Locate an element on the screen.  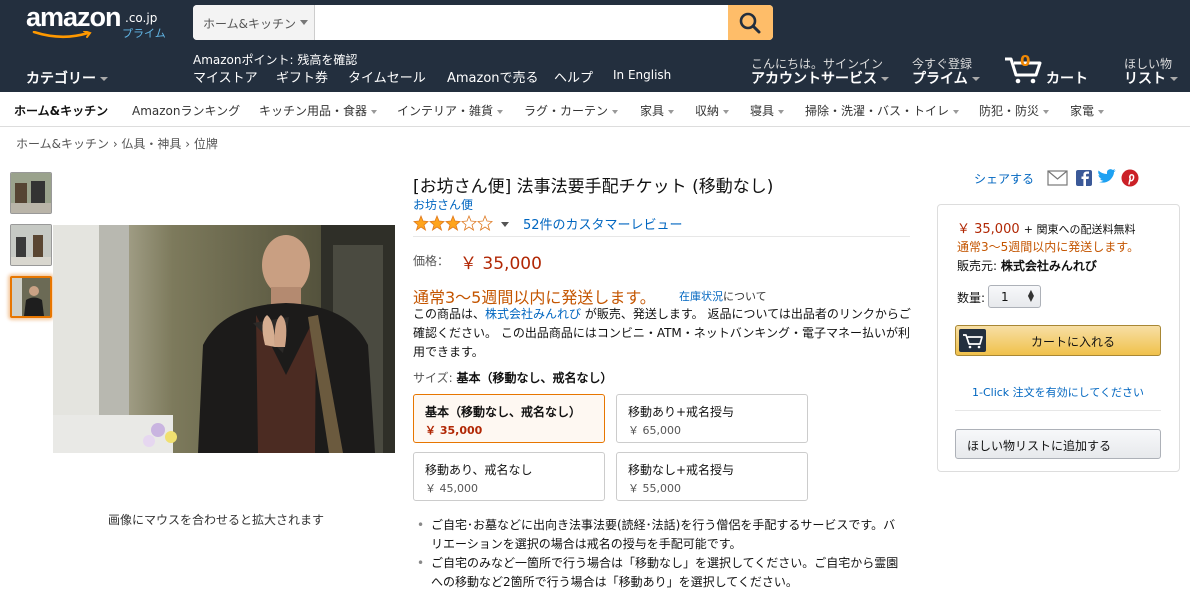
breadcrumb: ホーム&キッチン › 仏具・神具 › 位牌 is located at coordinates (117, 143).